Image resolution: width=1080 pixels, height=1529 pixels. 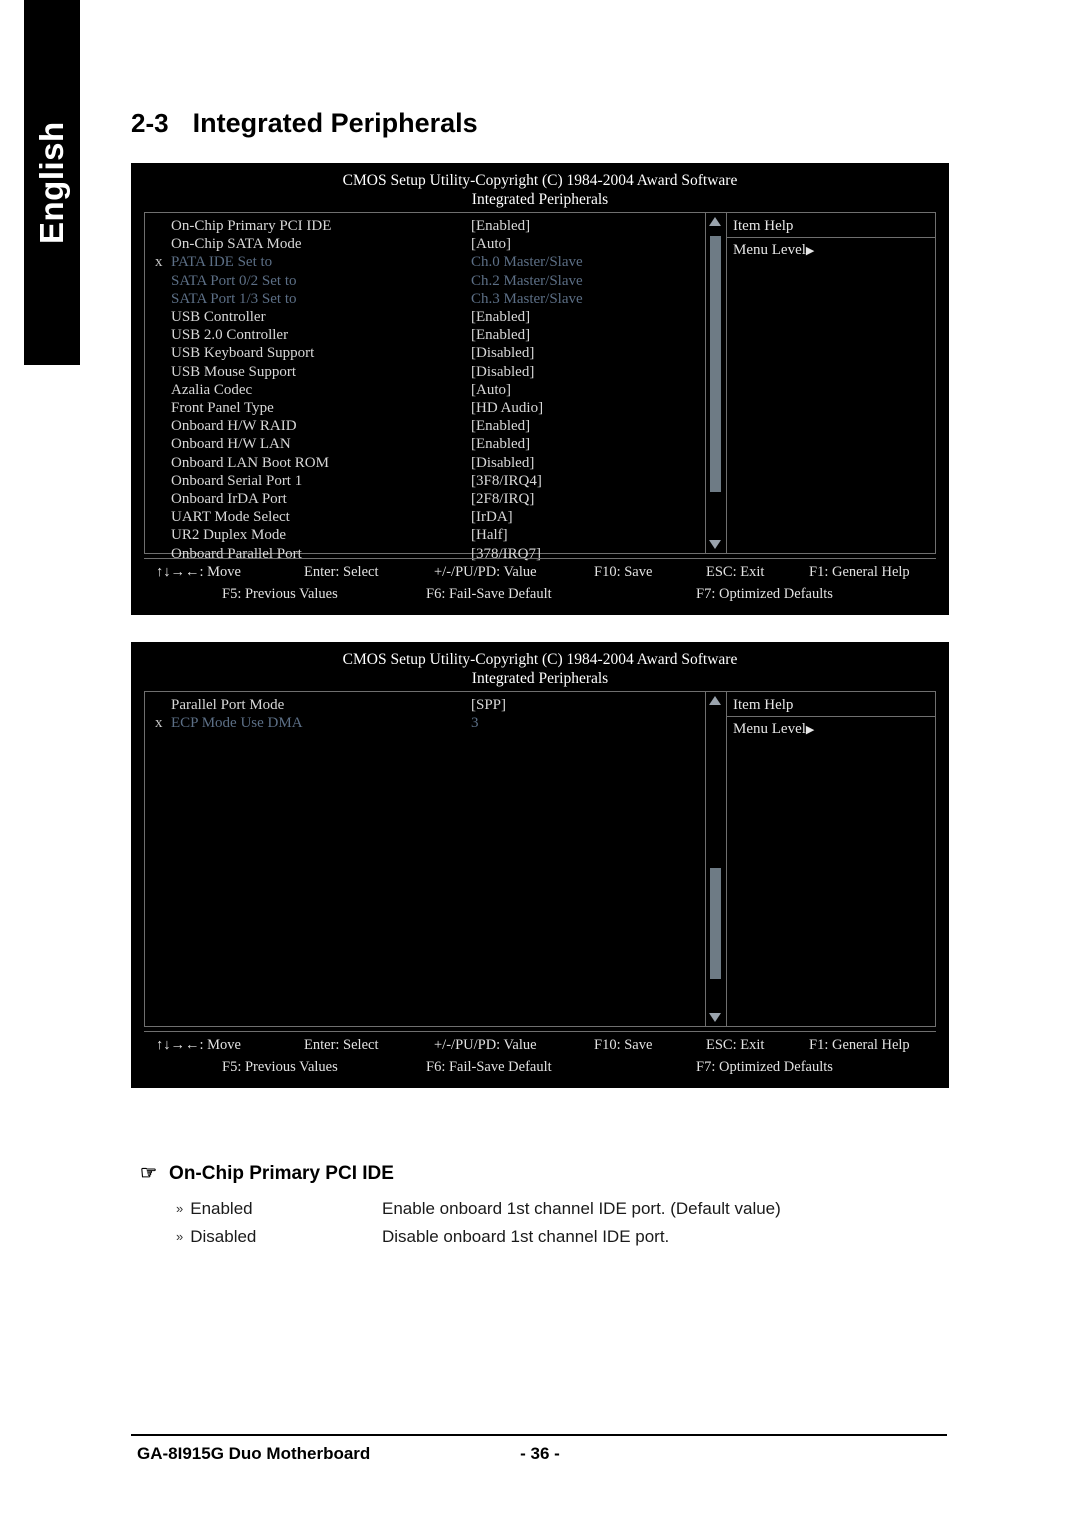 What do you see at coordinates (281, 1173) in the screenshot?
I see `setting-title: On-Chip Primary PCI IDE` at bounding box center [281, 1173].